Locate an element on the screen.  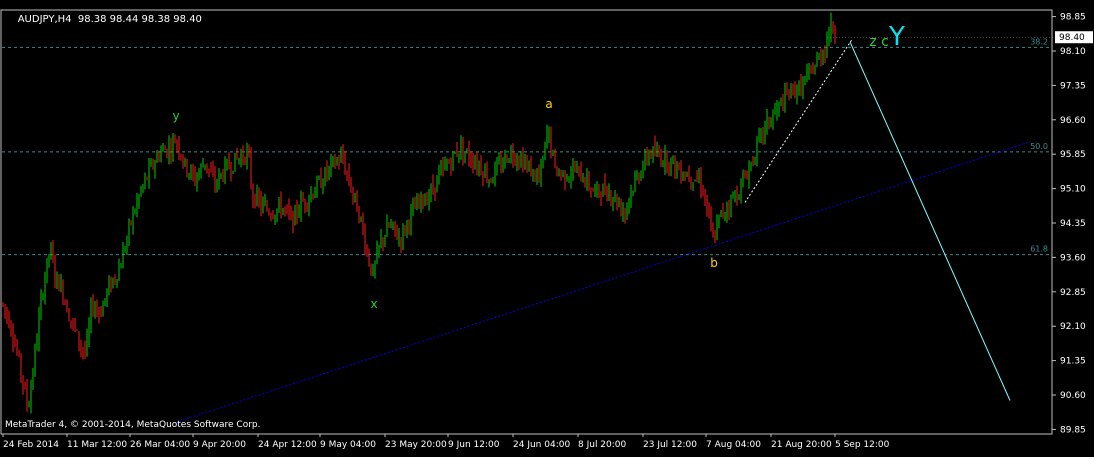
channel-dotted-line is located at coordinates (798, 121).